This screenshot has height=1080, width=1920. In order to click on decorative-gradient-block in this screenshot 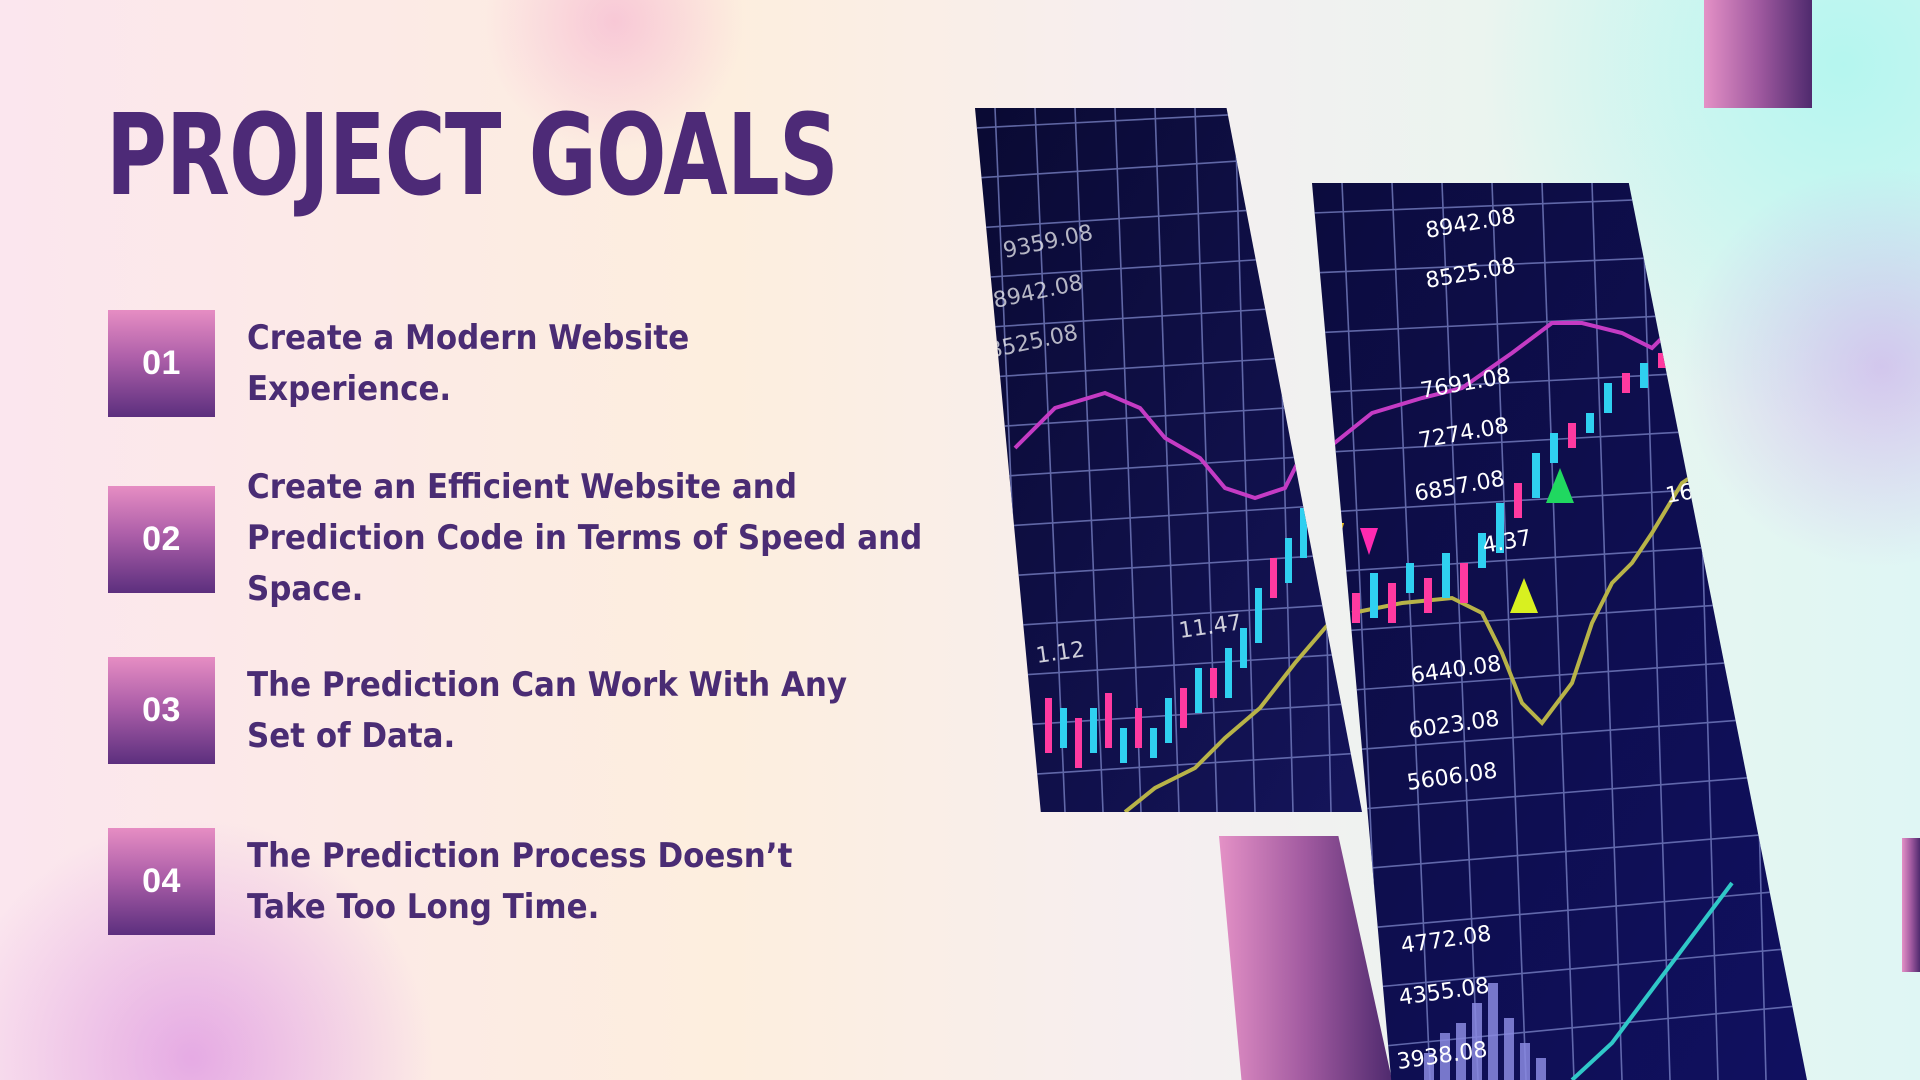, I will do `click(1758, 54)`.